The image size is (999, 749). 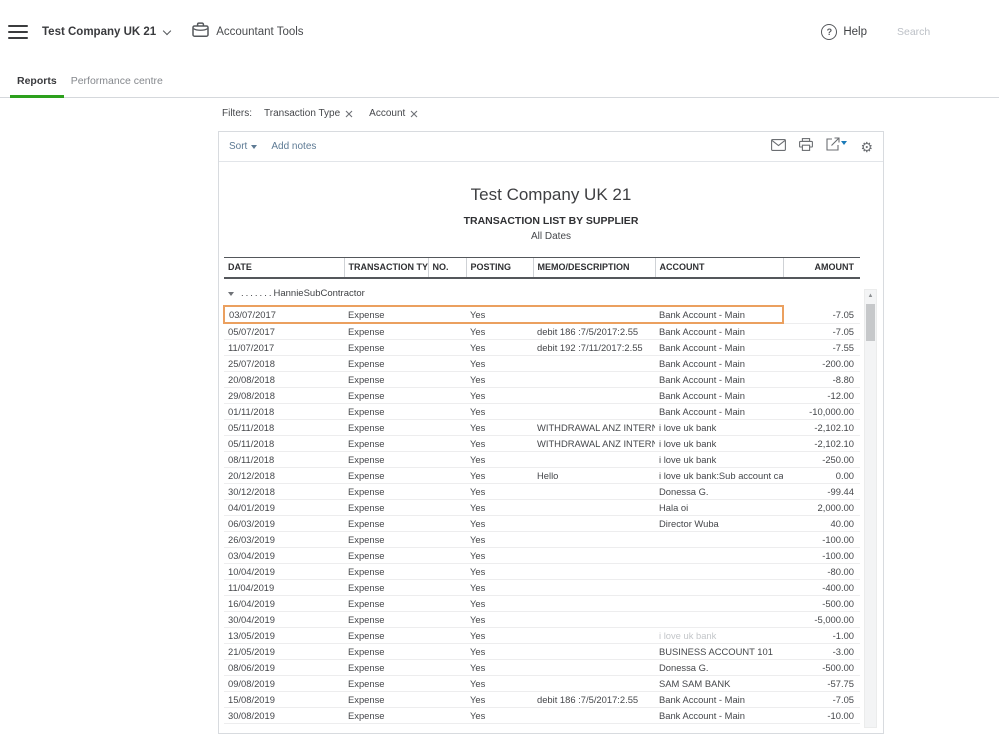 What do you see at coordinates (542, 571) in the screenshot?
I see `table-row: 10/04/2019 Expense Yes -80.00` at bounding box center [542, 571].